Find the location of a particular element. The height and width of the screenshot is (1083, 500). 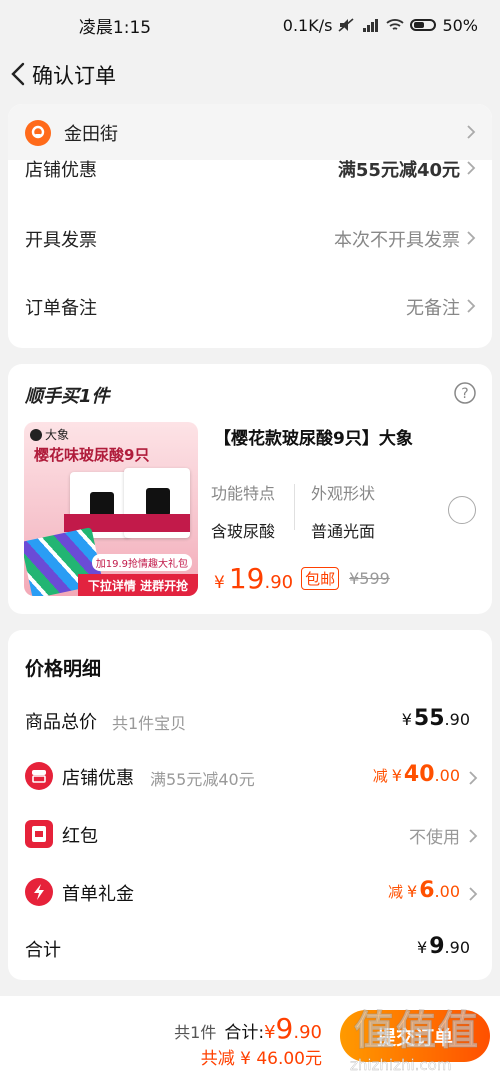

bottom-bar: 共1件 合计: ¥ 9 .90 共减 ¥ 46.00元 提交订单 is located at coordinates (250, 1039).